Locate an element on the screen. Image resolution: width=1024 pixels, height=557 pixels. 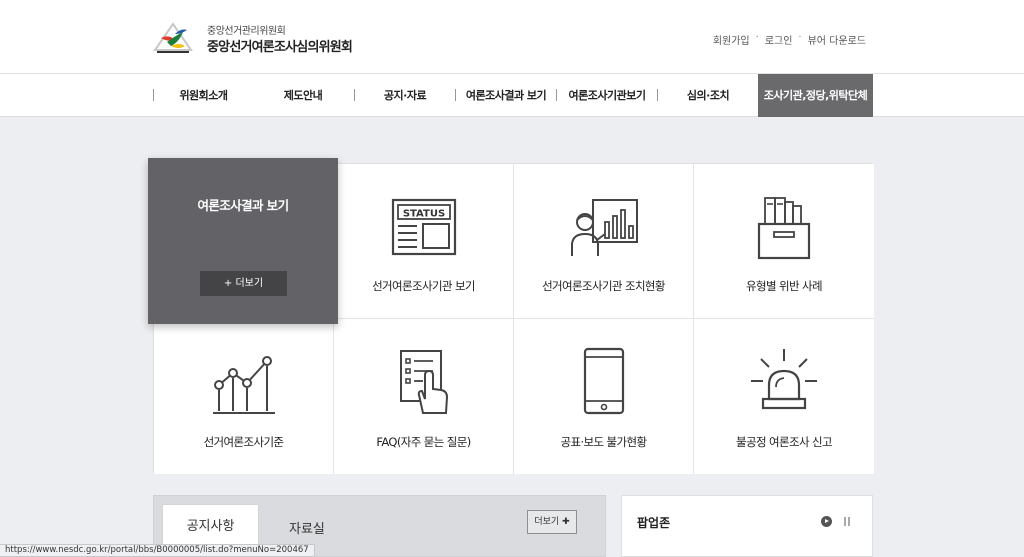
tile-poll-agencies: STATUS 선거여론조사기관 보기 is located at coordinates (424, 241).